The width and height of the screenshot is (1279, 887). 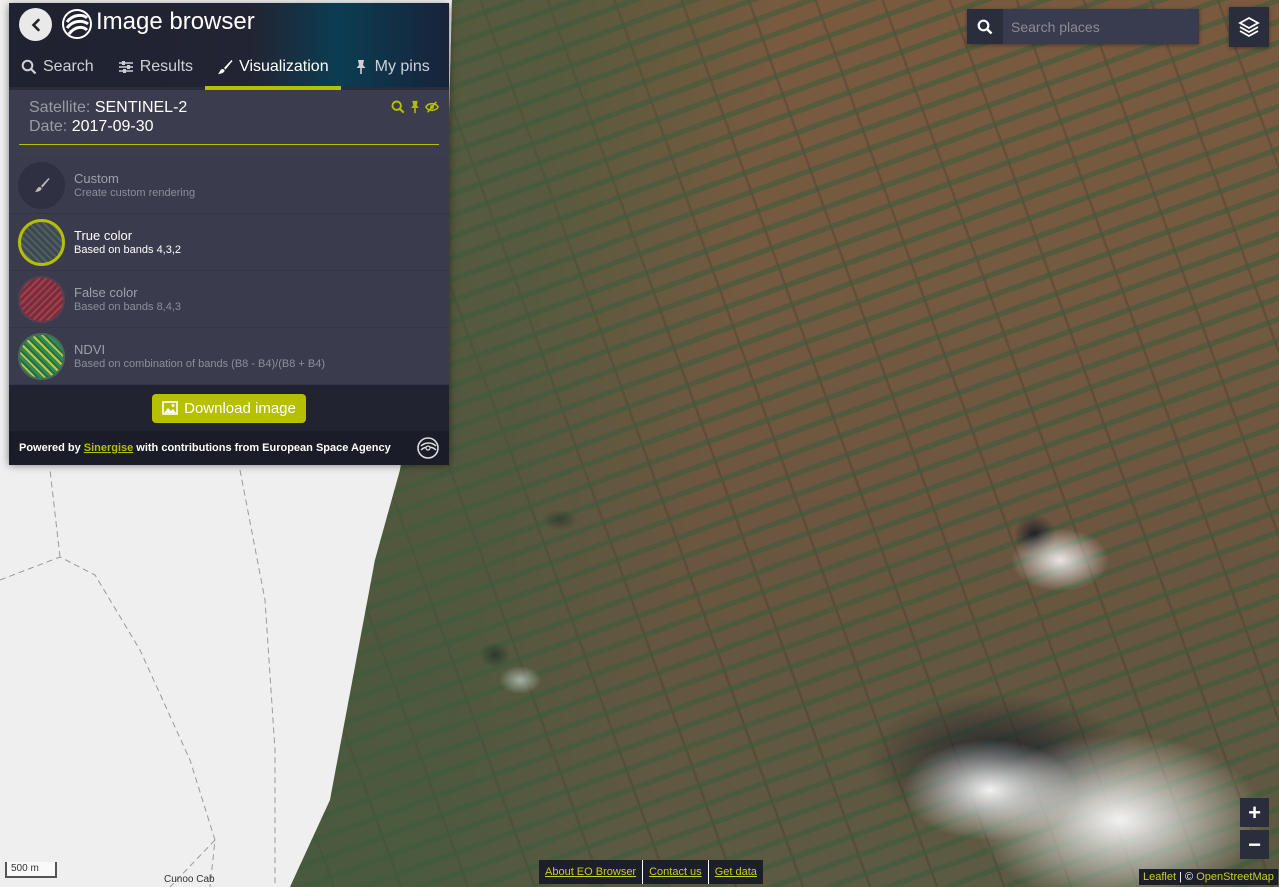 I want to click on back-button, so click(x=35, y=24).